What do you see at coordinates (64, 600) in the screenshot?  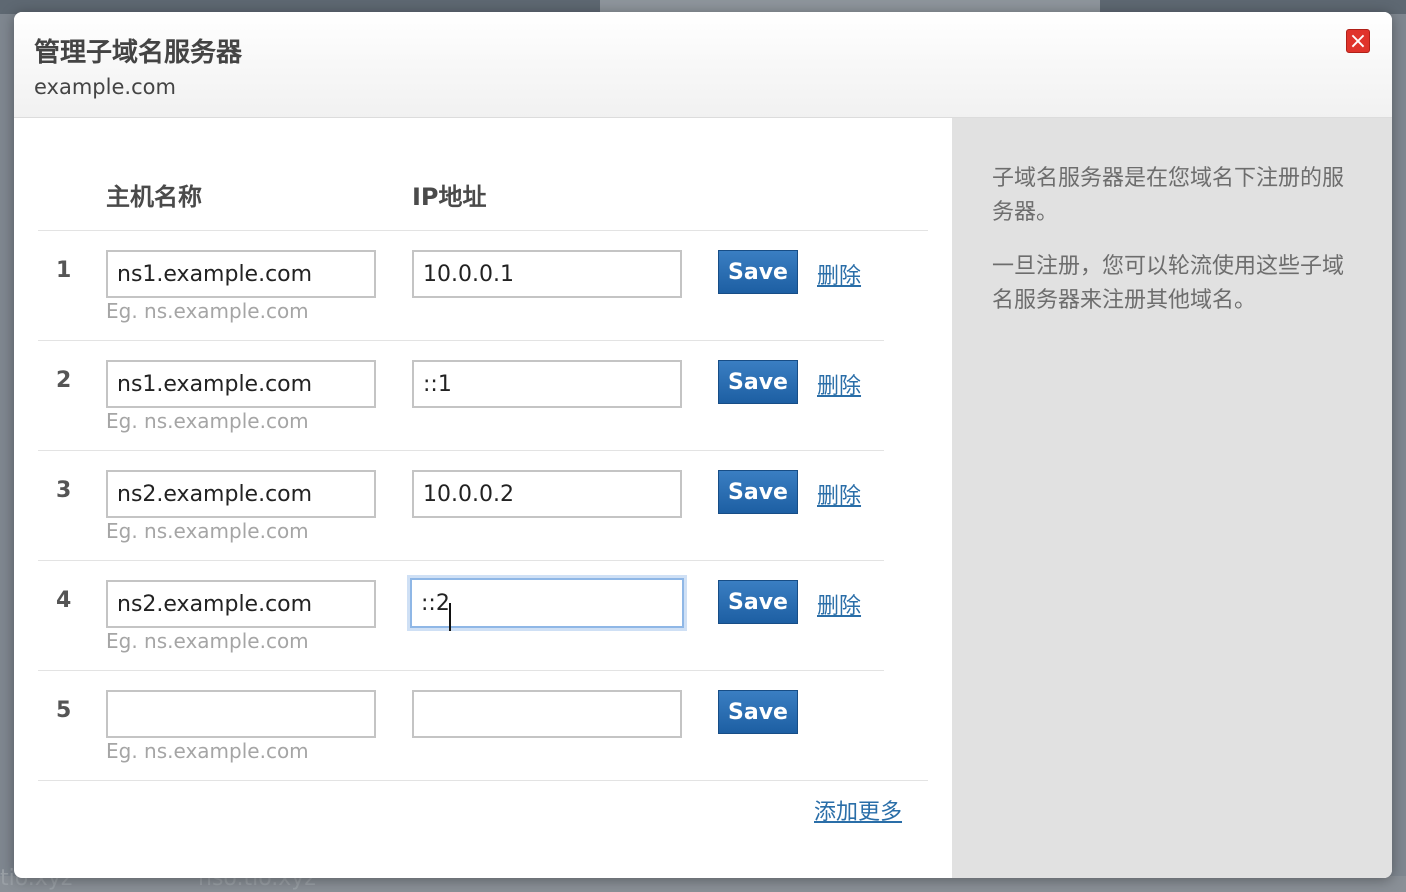 I see `row-number: 4` at bounding box center [64, 600].